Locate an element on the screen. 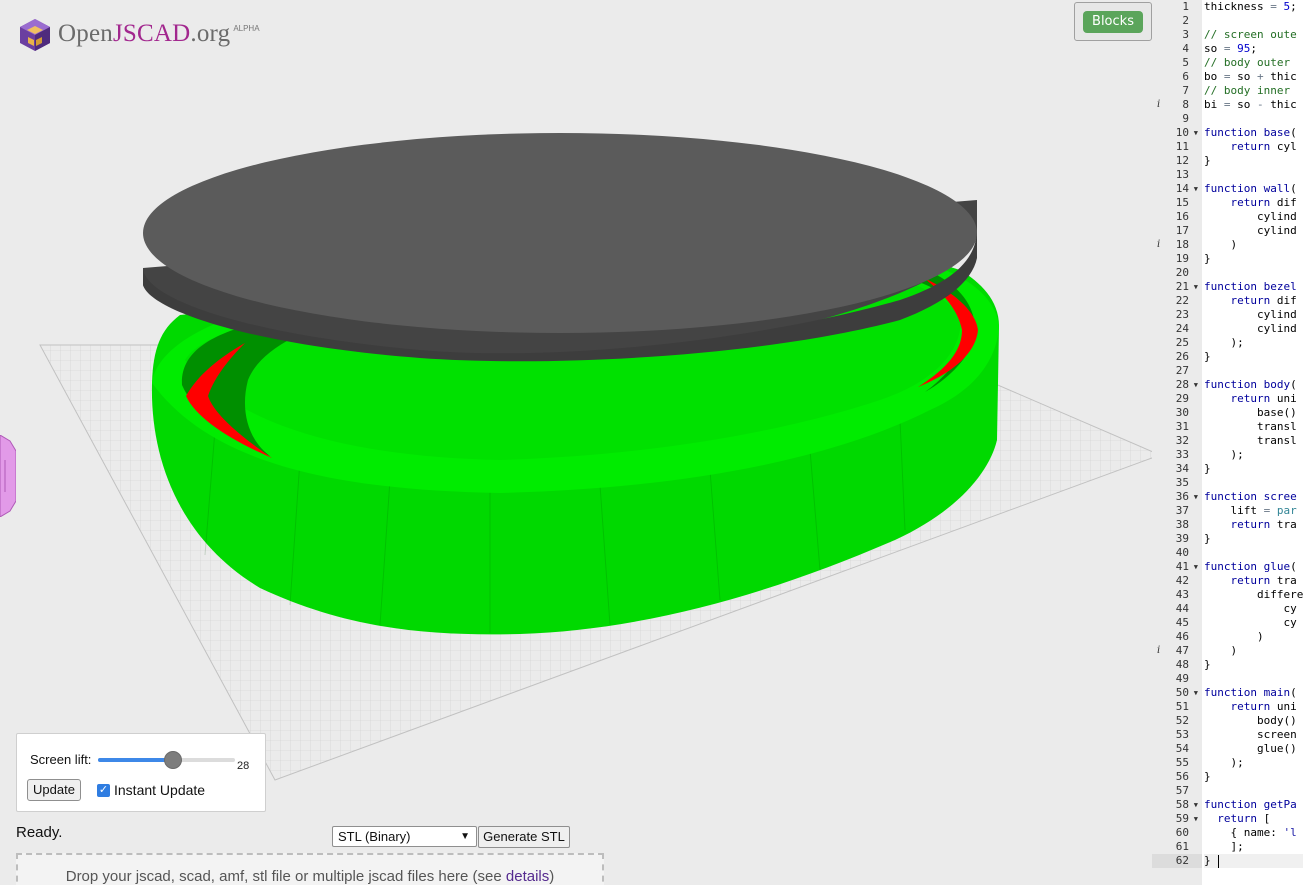 The image size is (1303, 885). alpha-badge: ALPHA is located at coordinates (246, 28).